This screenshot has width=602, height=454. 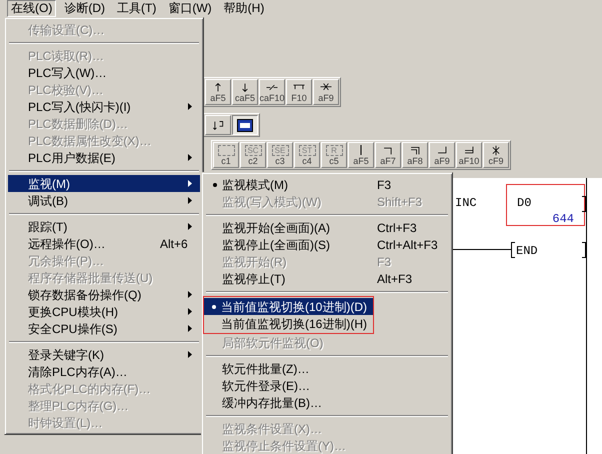 I want to click on instruction-text: INC, so click(x=466, y=203).